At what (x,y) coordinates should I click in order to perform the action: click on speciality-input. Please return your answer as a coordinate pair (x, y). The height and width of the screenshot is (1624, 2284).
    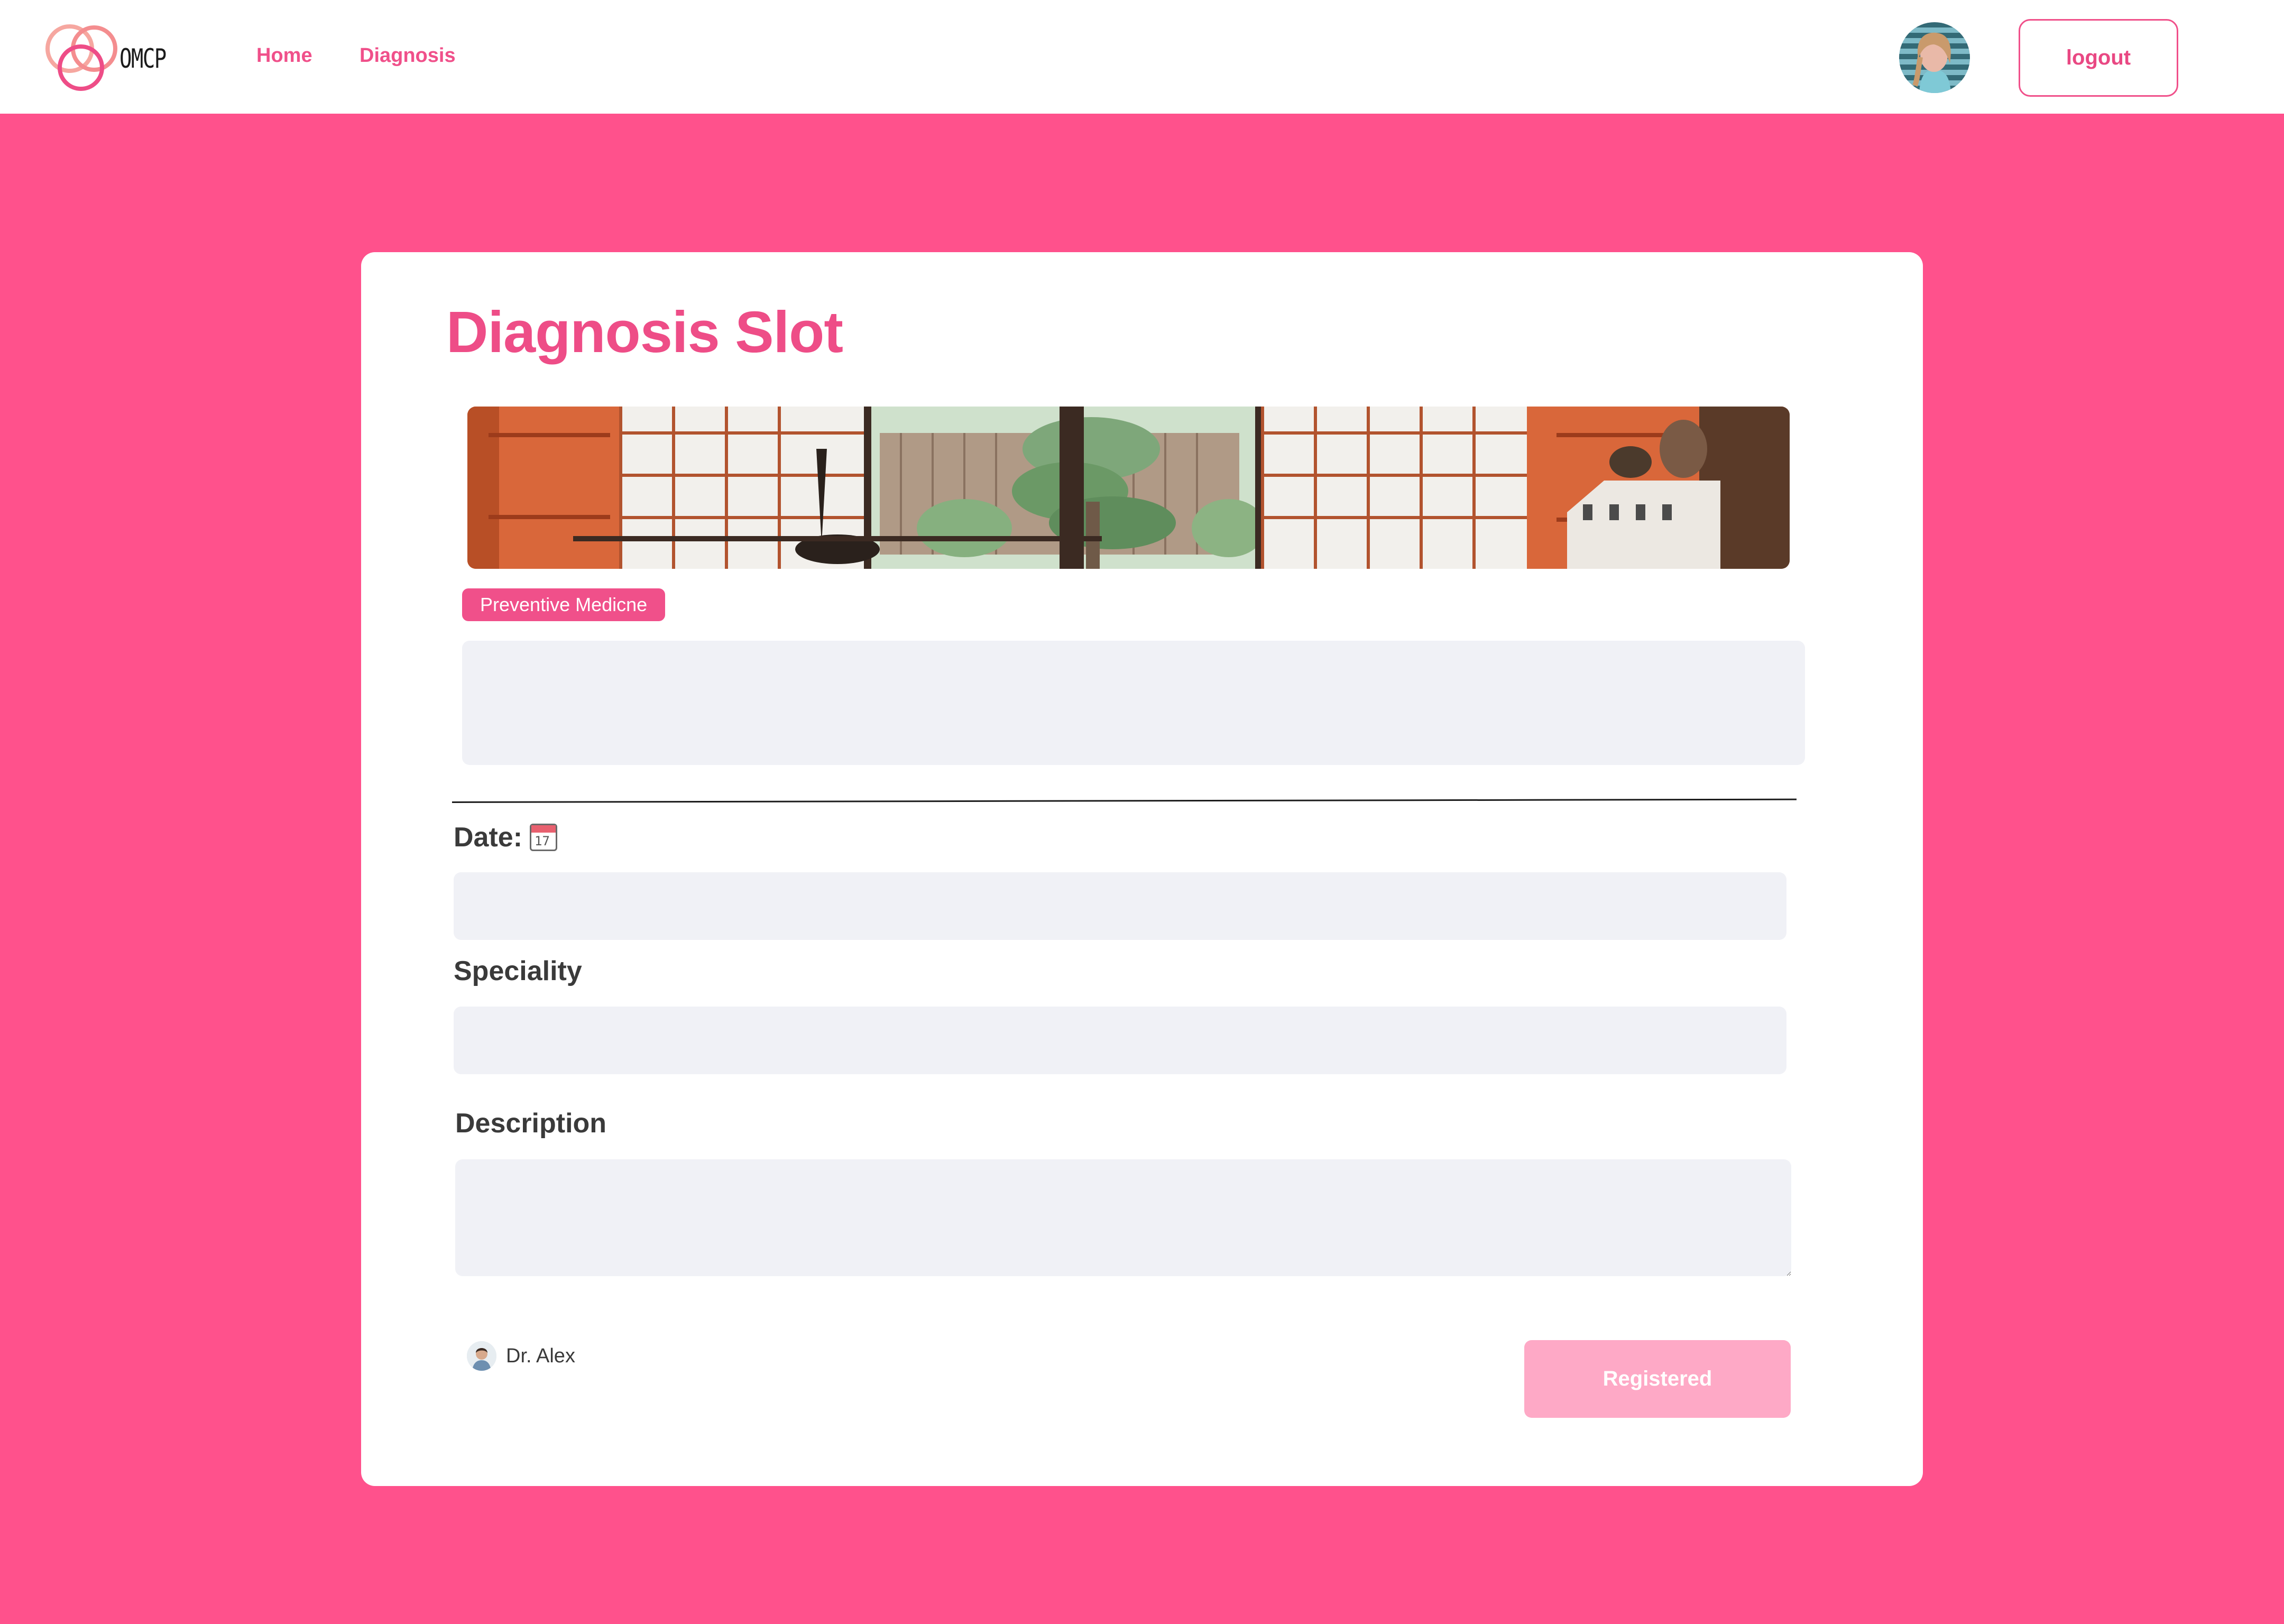
    Looking at the image, I should click on (1120, 1040).